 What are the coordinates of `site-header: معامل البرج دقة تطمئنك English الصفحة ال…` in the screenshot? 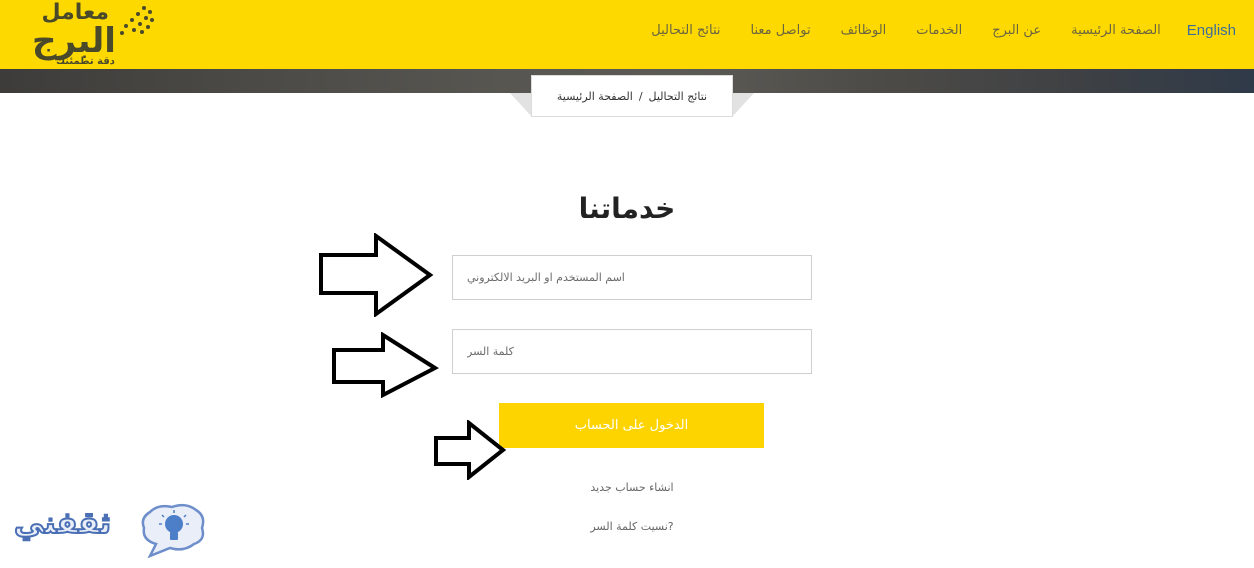 It's located at (627, 34).